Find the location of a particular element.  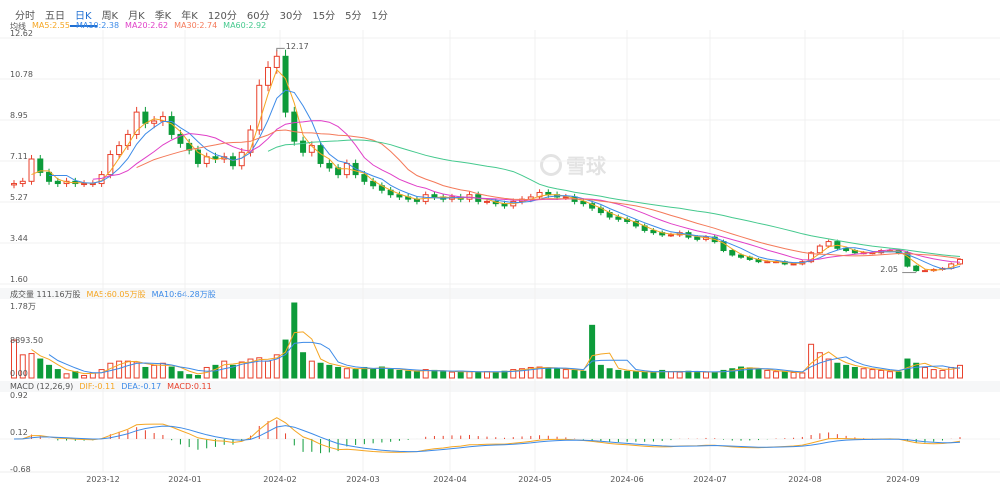

price-axis-label: 12.62 is located at coordinates (21, 33).